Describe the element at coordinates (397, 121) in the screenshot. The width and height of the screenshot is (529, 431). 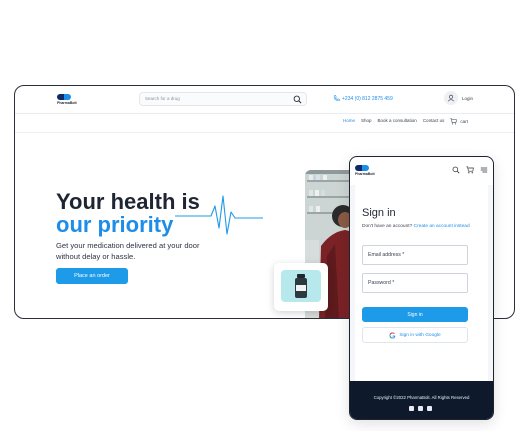
I see `nav-item-consultation: Book a consultation` at that location.